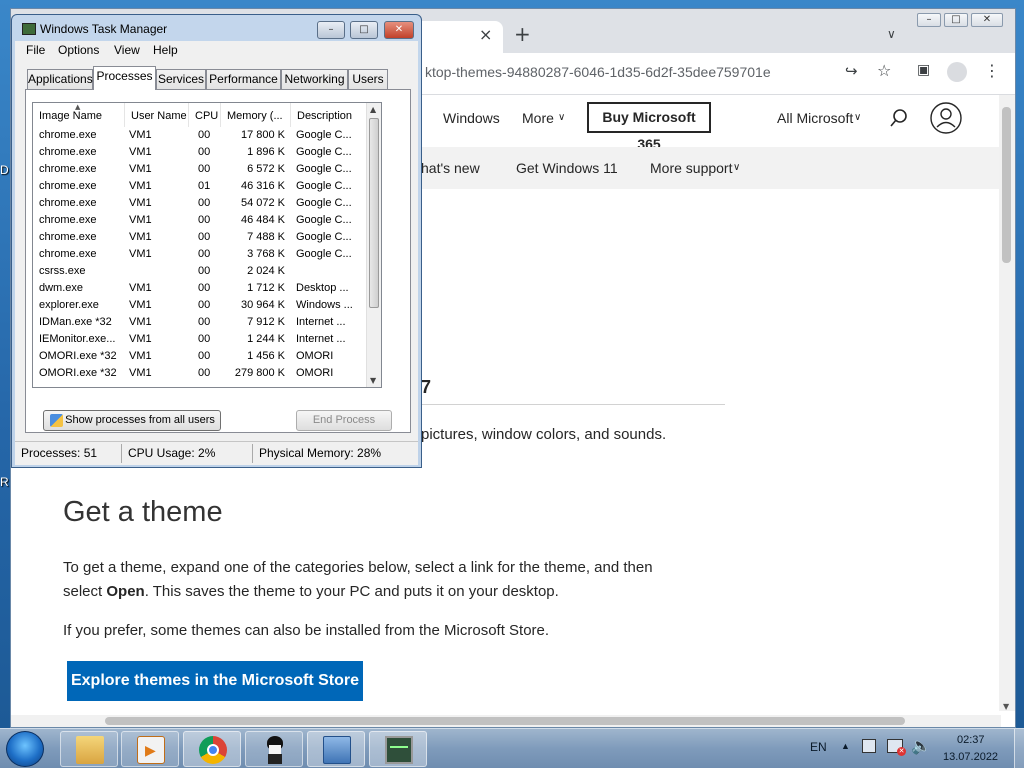 The width and height of the screenshot is (1024, 768). I want to click on table-row: csrss.exe 00 2 024 K, so click(200, 271).